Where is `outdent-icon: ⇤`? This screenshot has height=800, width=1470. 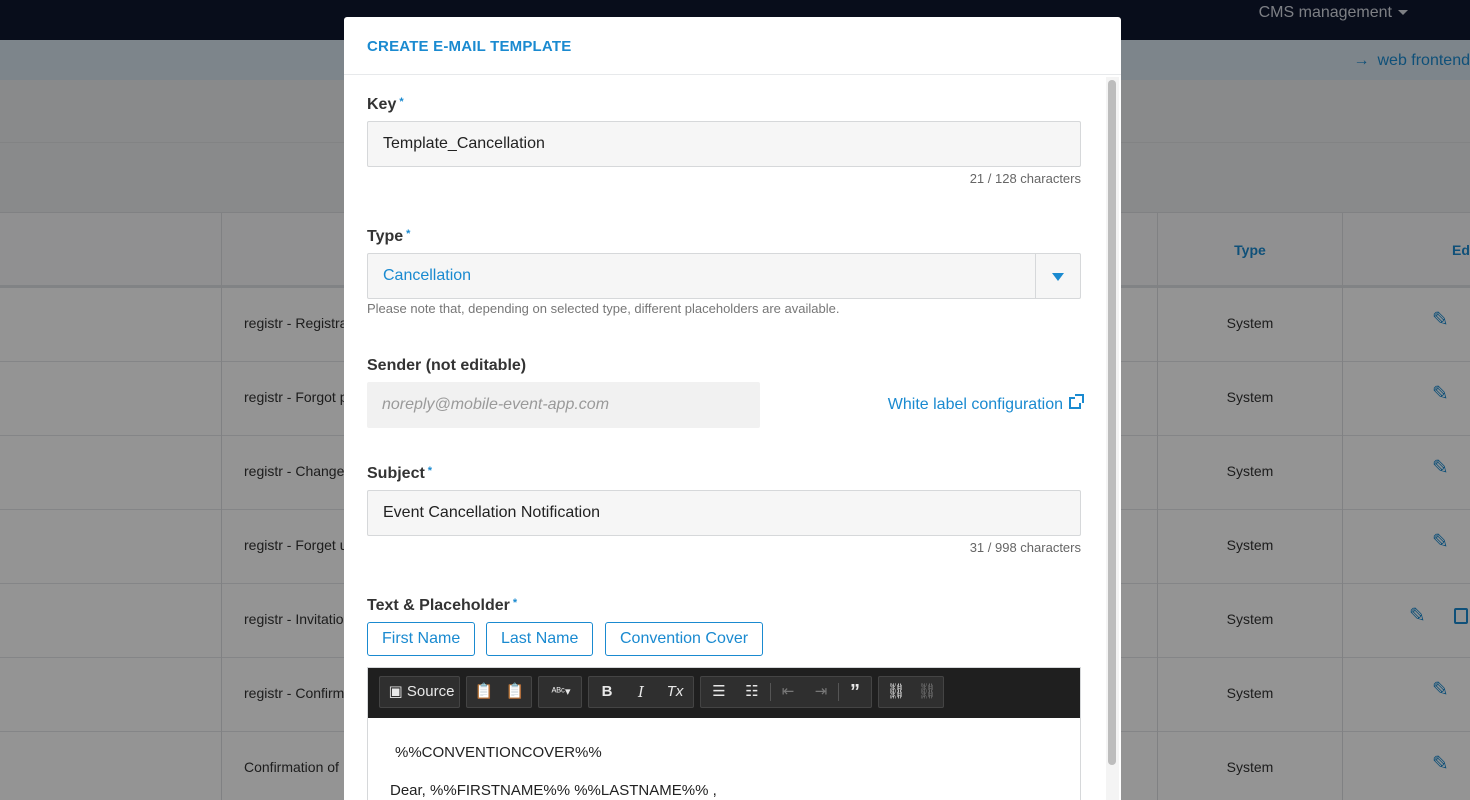 outdent-icon: ⇤ is located at coordinates (788, 692).